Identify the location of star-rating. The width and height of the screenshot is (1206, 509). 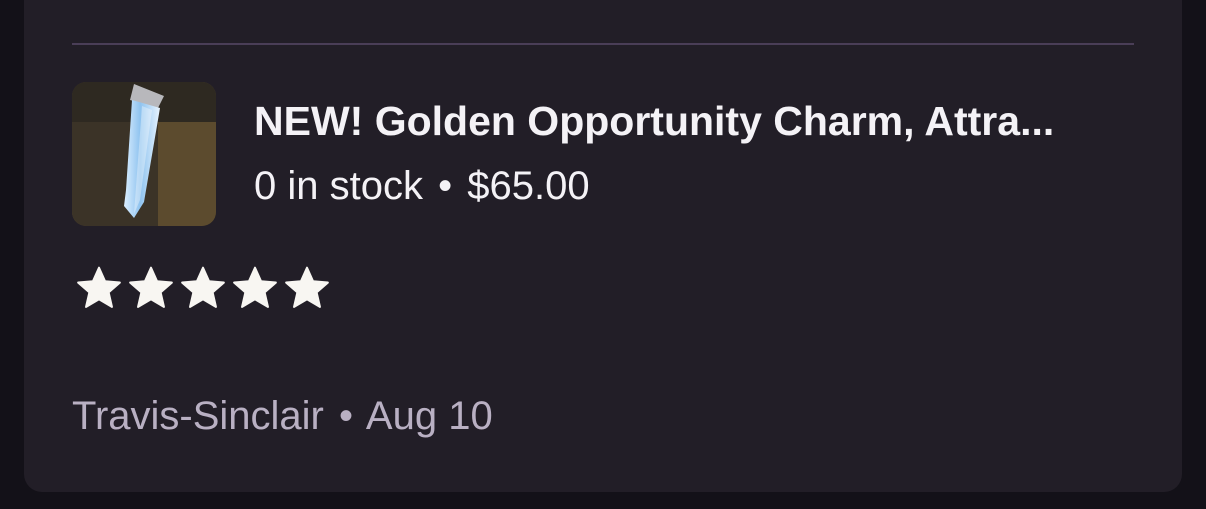
(203, 289).